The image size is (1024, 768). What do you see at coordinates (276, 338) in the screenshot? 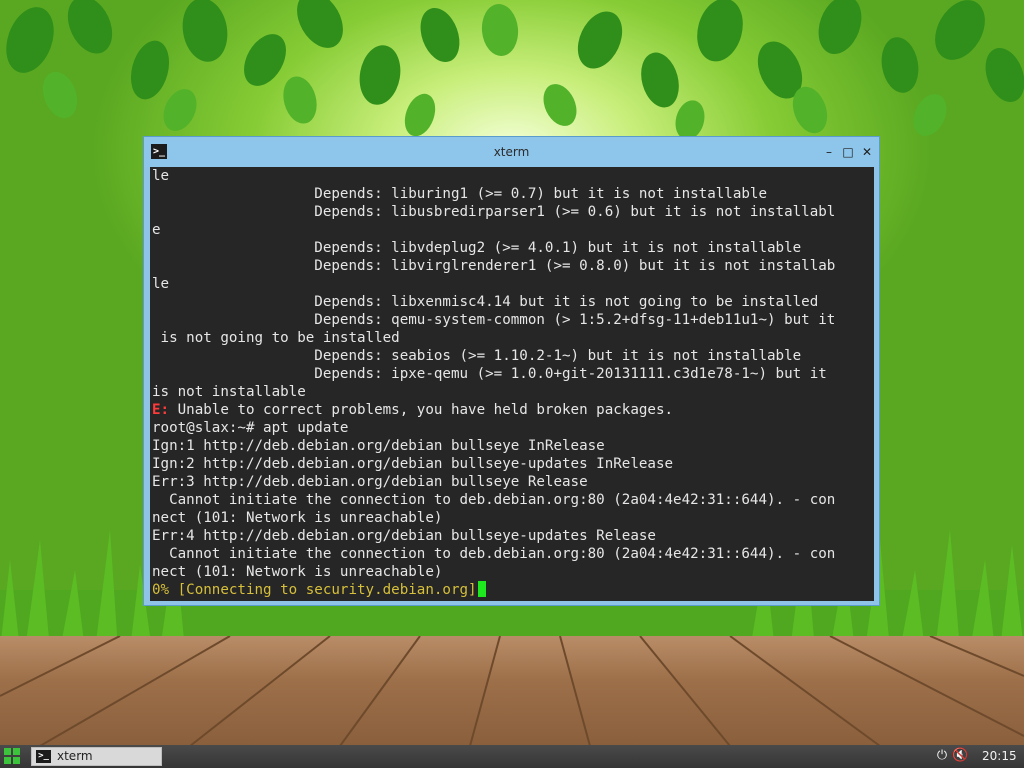
I see `terminal-line-text: is not going to be installed` at bounding box center [276, 338].